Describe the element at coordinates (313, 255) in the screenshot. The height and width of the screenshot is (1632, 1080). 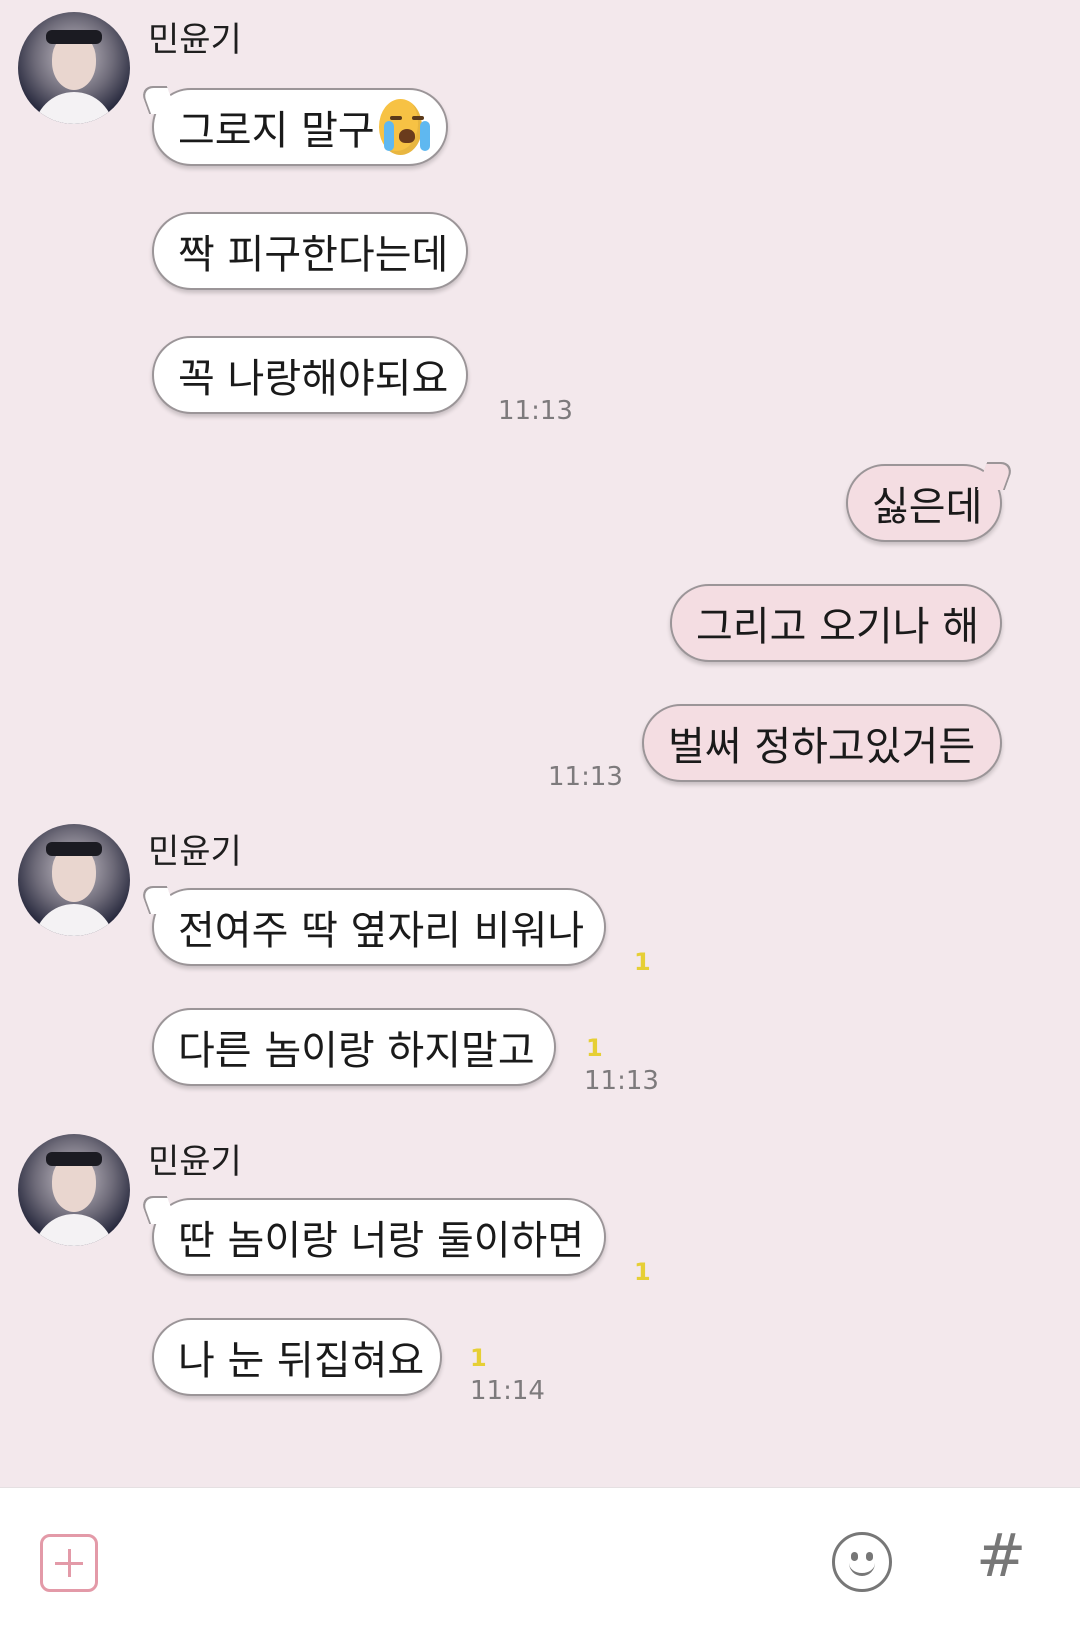
I see `message-text: 짝 피구한다는데` at that location.